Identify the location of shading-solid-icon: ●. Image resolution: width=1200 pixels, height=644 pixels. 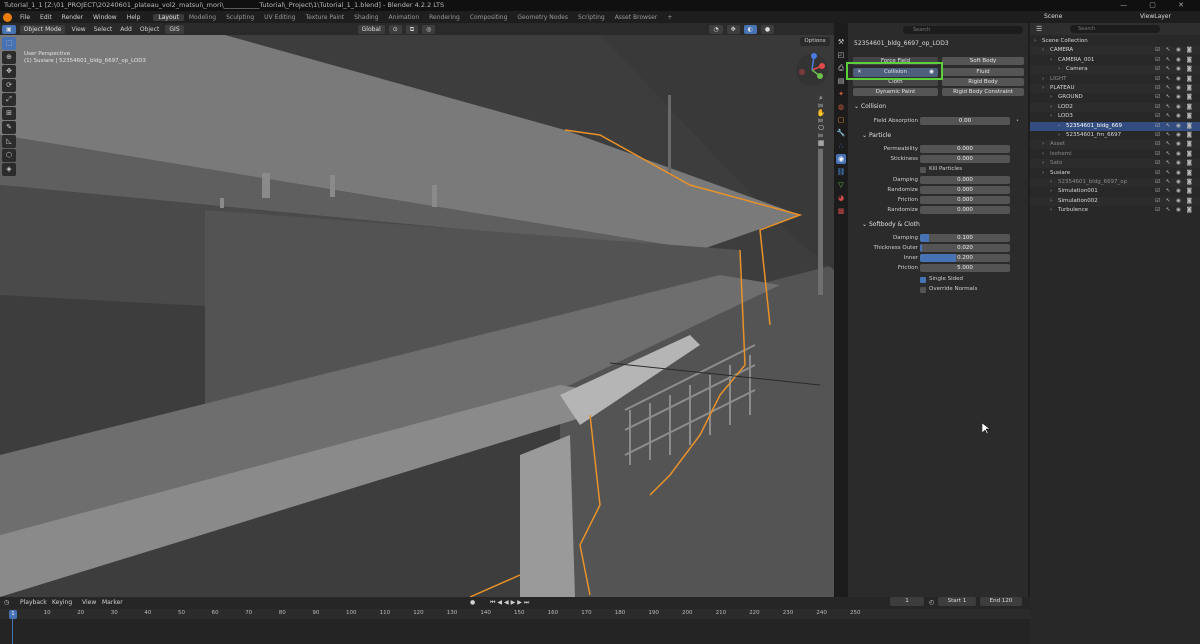
(767, 29).